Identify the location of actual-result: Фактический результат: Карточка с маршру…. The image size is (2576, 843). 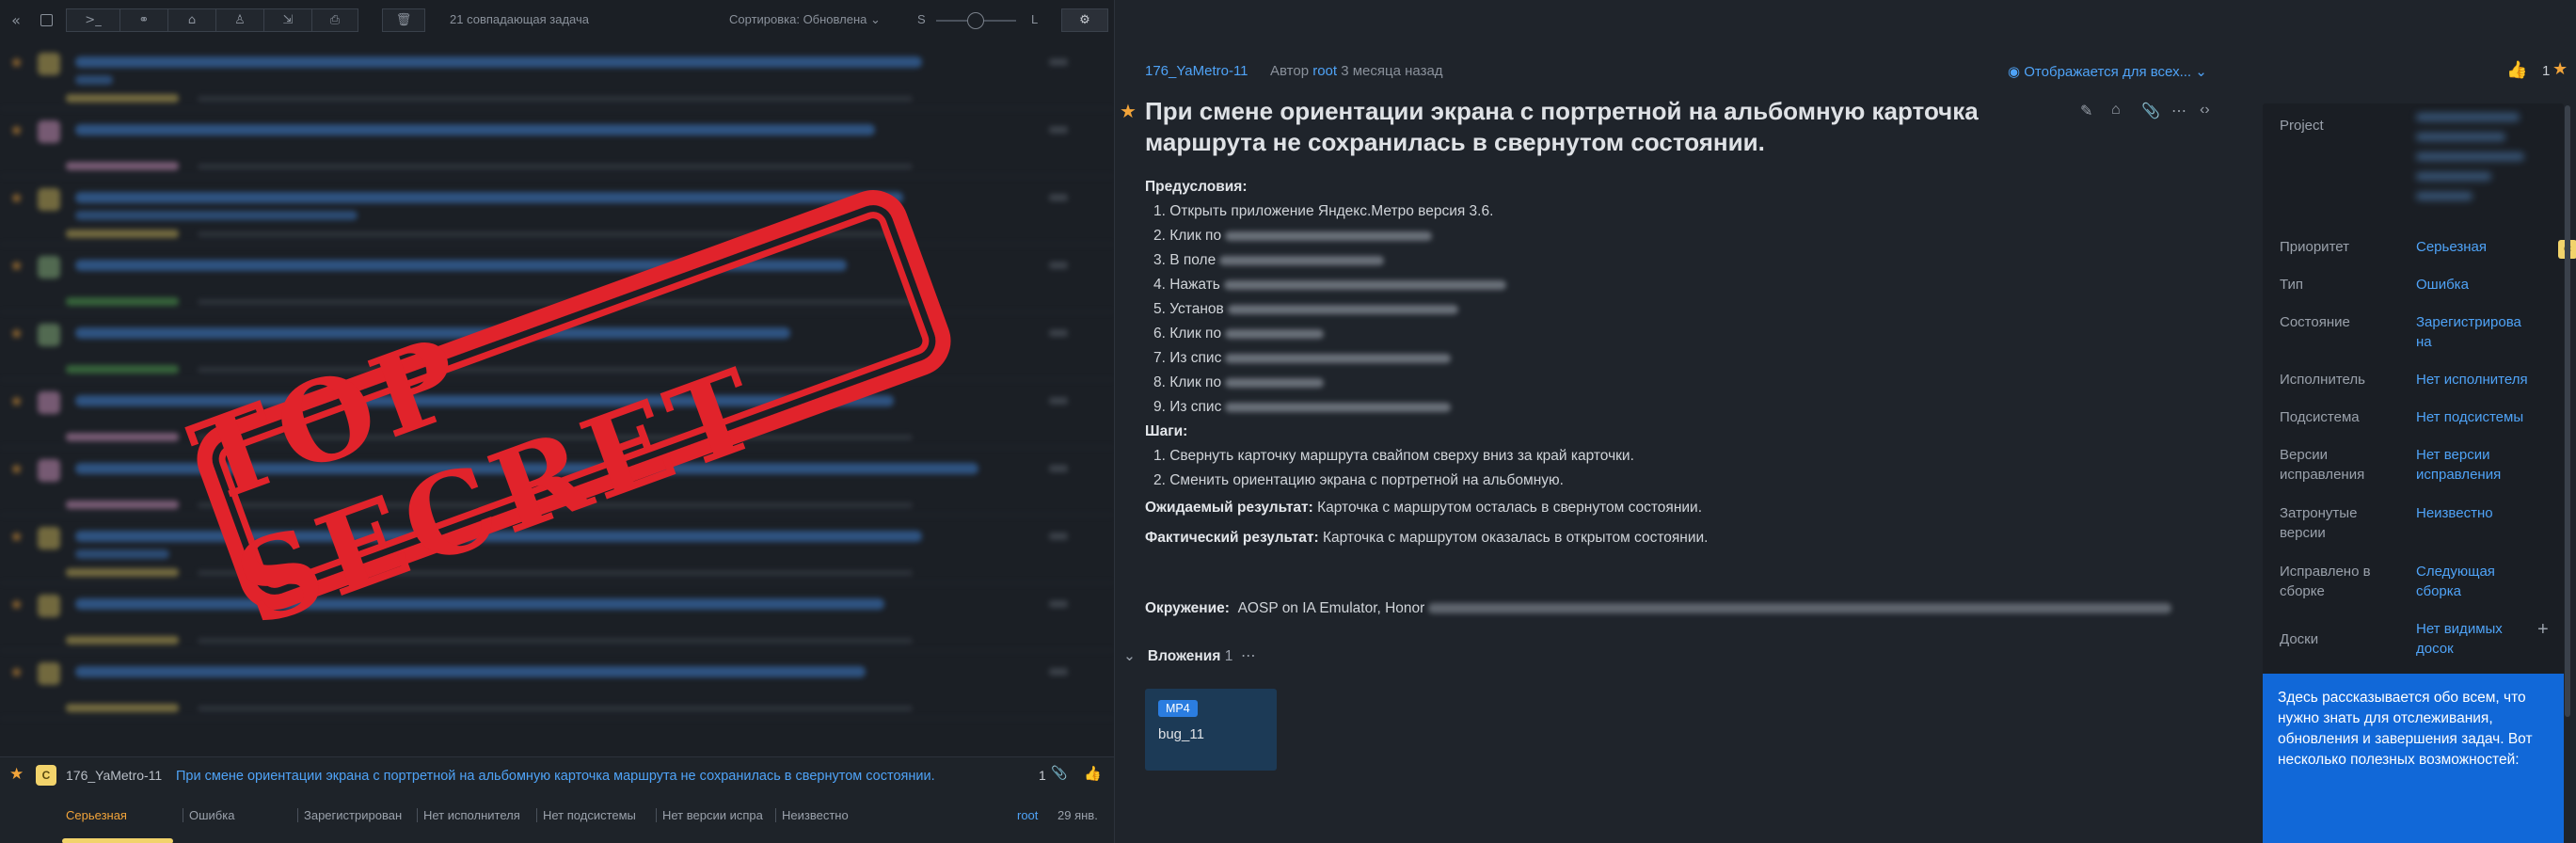
(1427, 538).